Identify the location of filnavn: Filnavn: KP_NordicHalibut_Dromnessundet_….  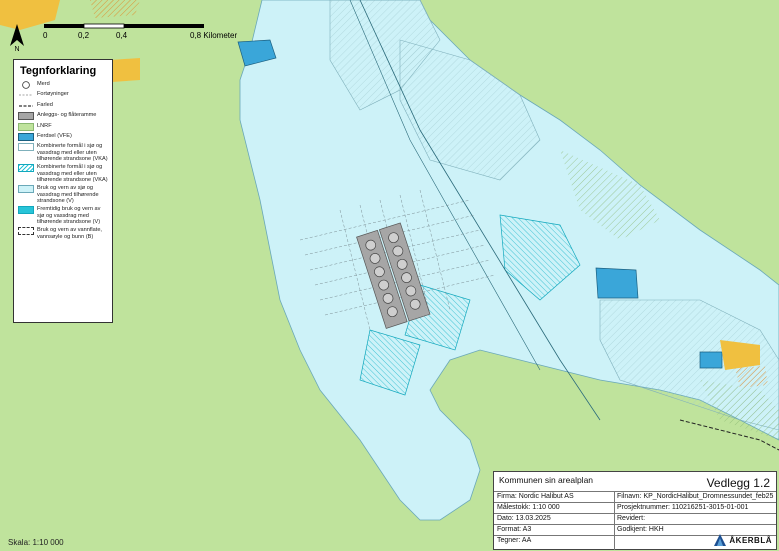
(695, 496).